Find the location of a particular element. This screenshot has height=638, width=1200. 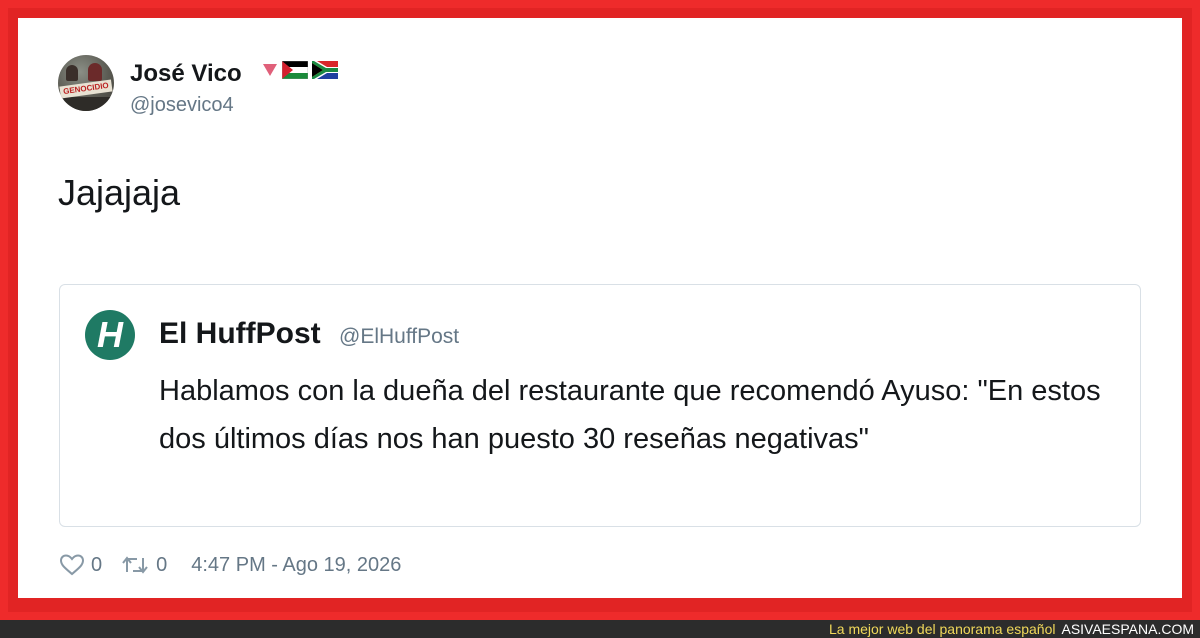

avatar: GENOCIDIO is located at coordinates (86, 83).